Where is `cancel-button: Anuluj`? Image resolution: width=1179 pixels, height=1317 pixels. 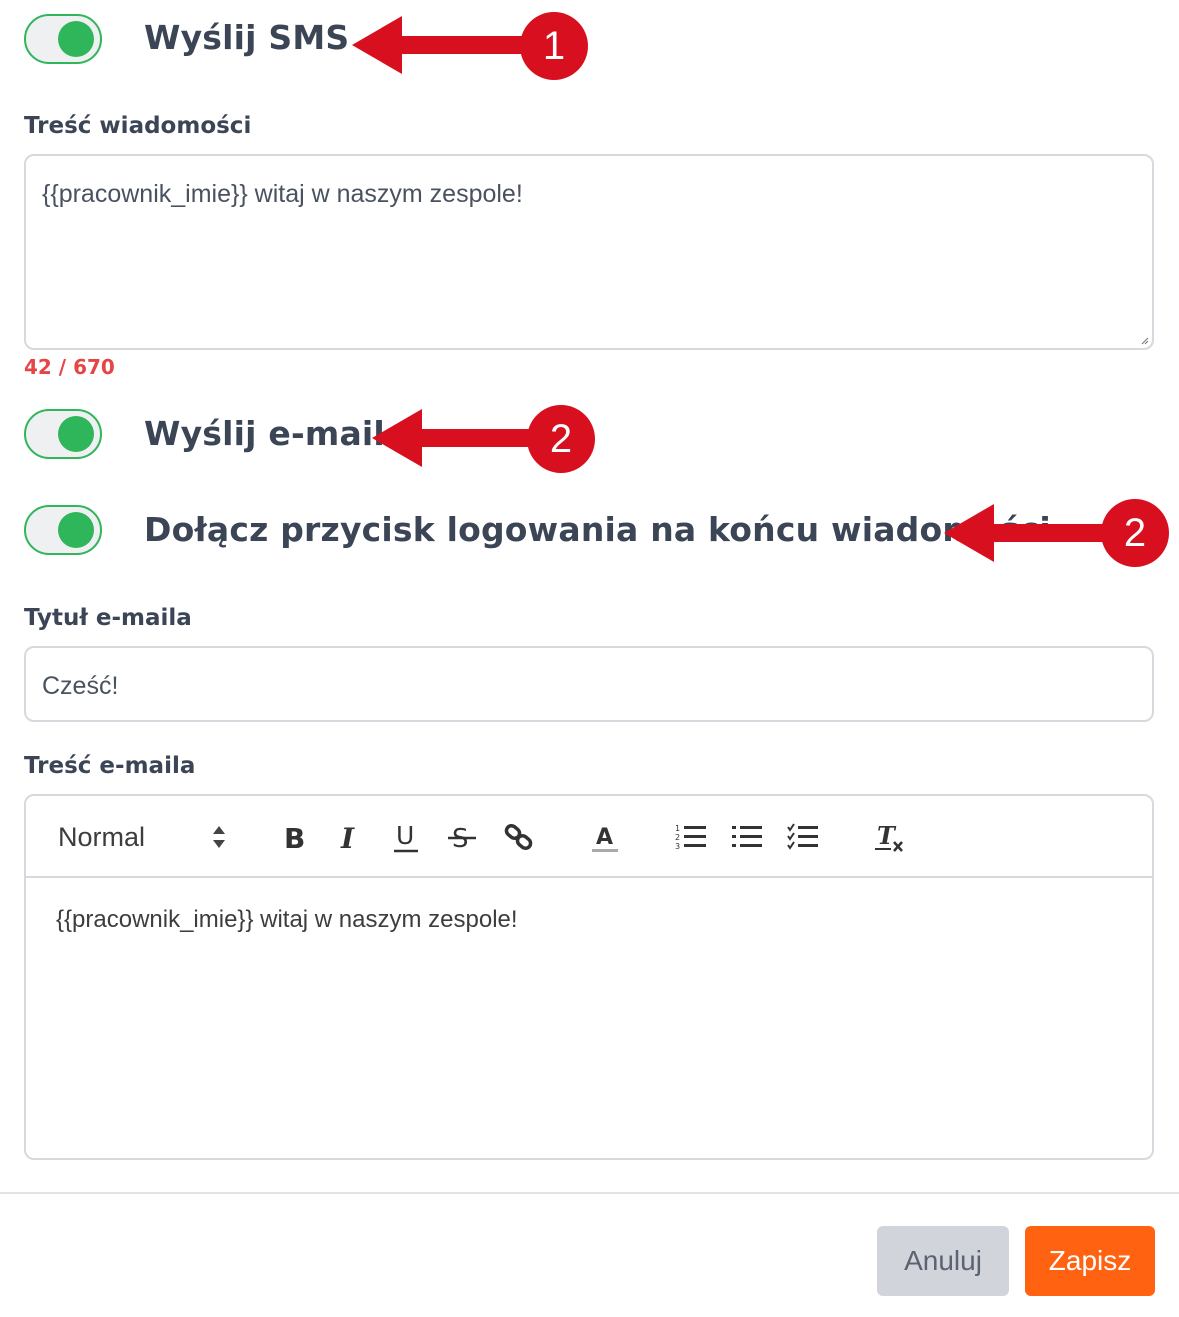 cancel-button: Anuluj is located at coordinates (943, 1261).